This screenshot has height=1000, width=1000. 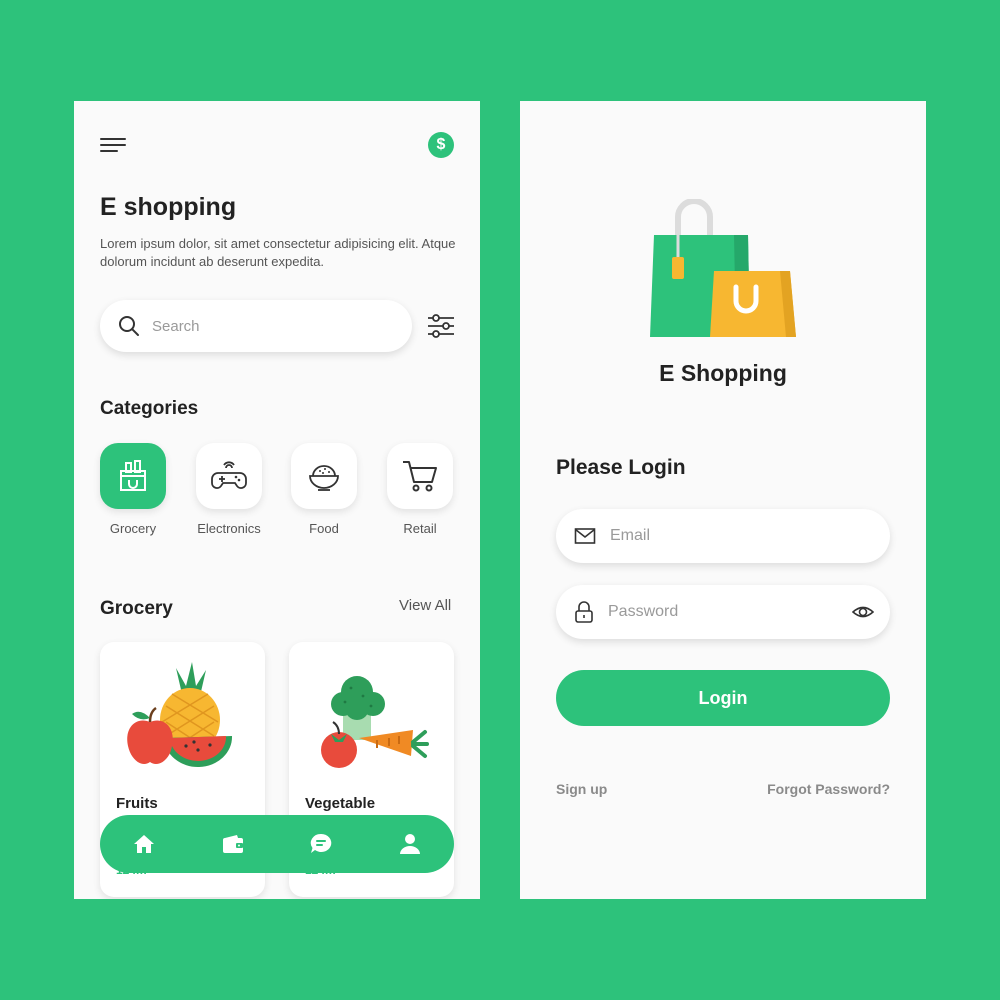 What do you see at coordinates (723, 373) in the screenshot?
I see `brand-title: E Shopping` at bounding box center [723, 373].